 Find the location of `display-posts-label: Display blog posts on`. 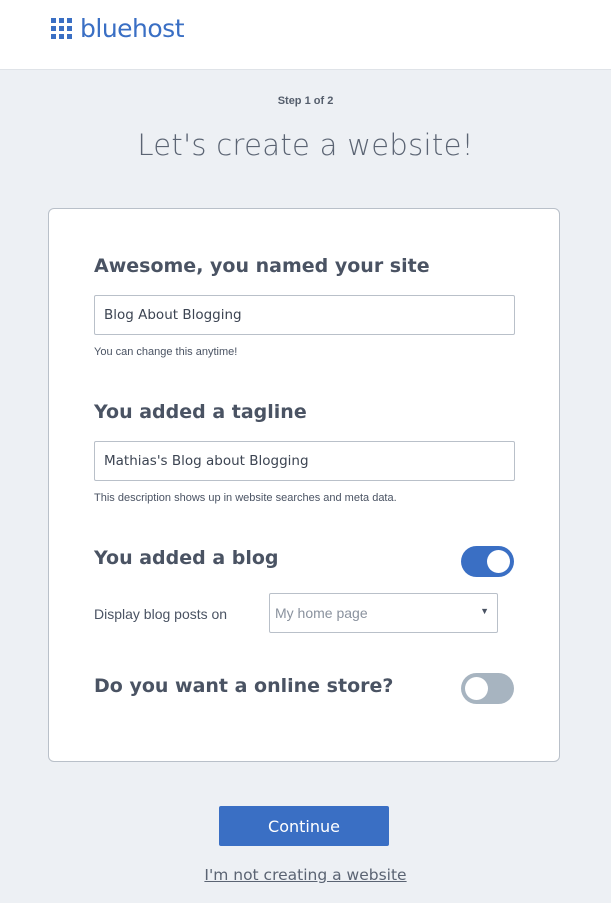

display-posts-label: Display blog posts on is located at coordinates (161, 614).